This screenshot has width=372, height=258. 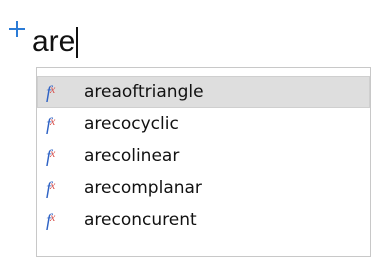 What do you see at coordinates (131, 124) in the screenshot?
I see `autocomplete-item-label: arecocyclic` at bounding box center [131, 124].